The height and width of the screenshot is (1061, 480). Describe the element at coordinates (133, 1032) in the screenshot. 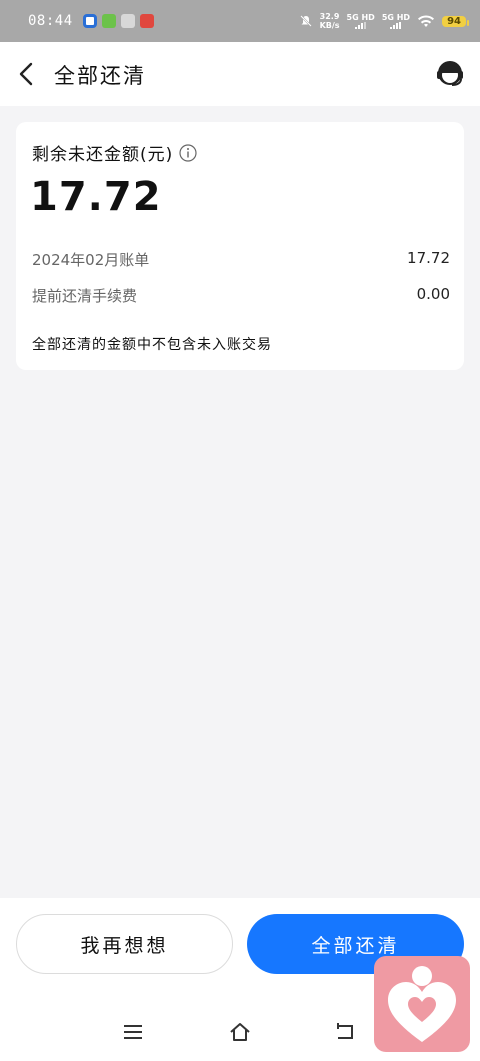

I see `menu-icon` at that location.